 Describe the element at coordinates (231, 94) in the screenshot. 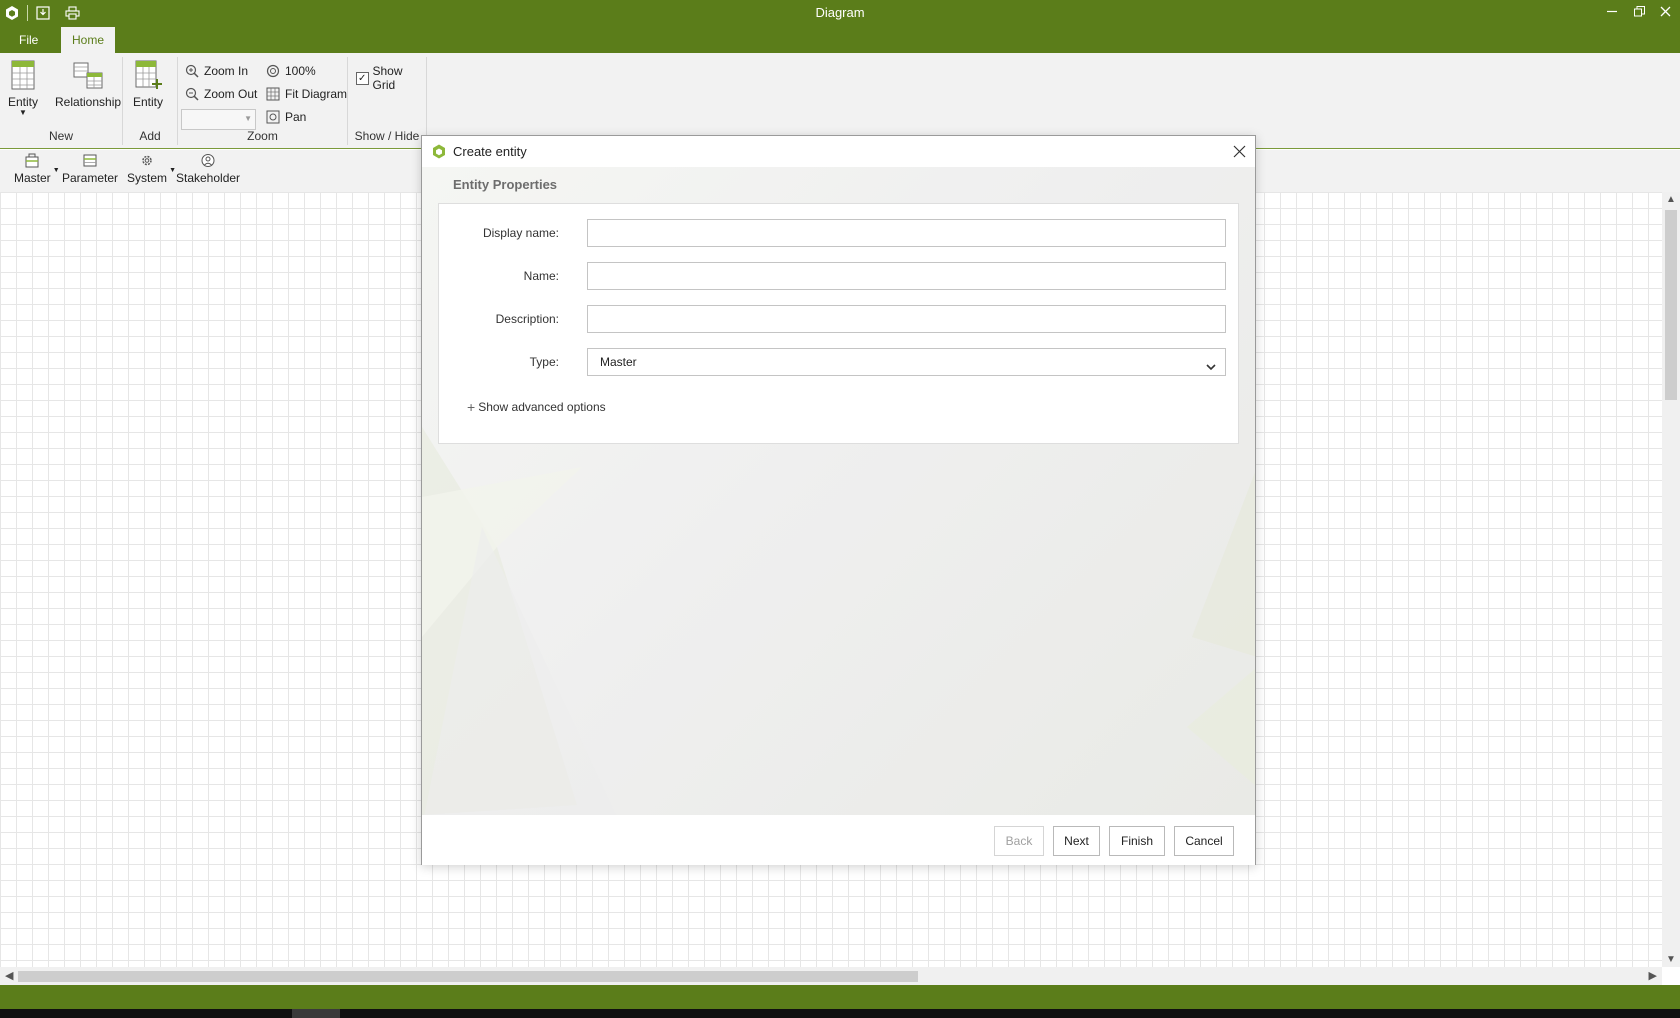

I see `zoom-out-label: Zoom Out` at that location.